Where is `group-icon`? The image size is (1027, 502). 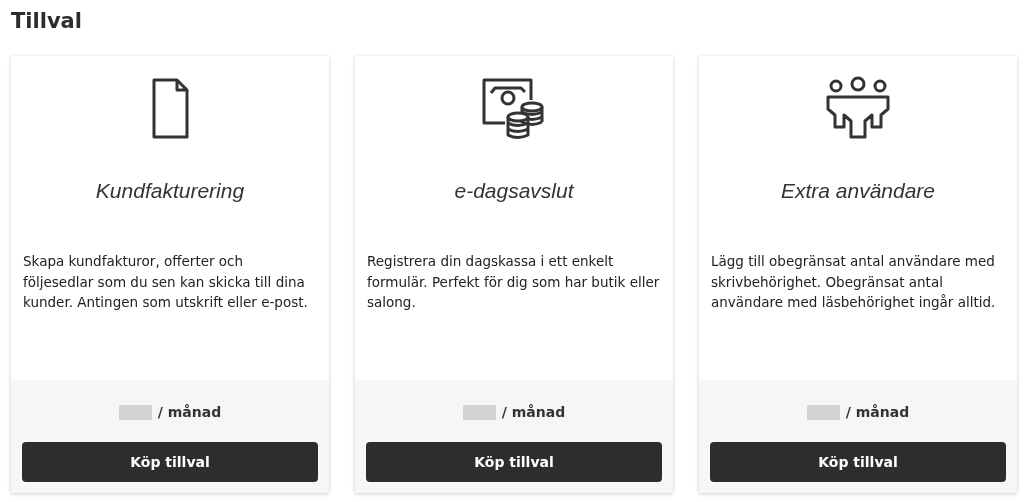
group-icon is located at coordinates (858, 109).